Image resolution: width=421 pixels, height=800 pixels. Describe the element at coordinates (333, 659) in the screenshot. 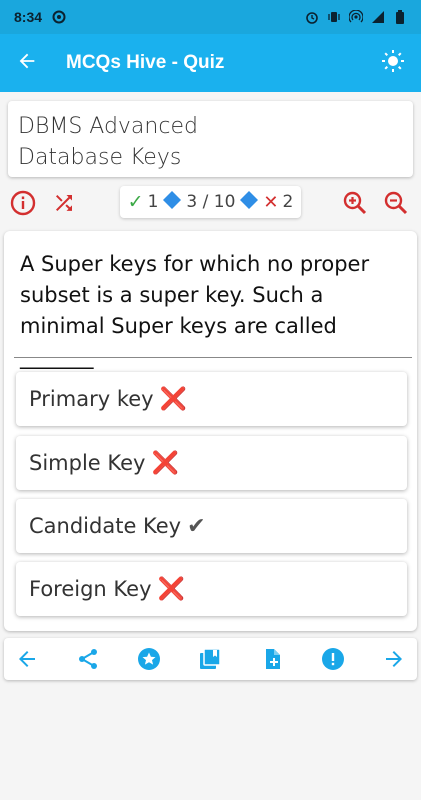

I see `alert-icon` at that location.